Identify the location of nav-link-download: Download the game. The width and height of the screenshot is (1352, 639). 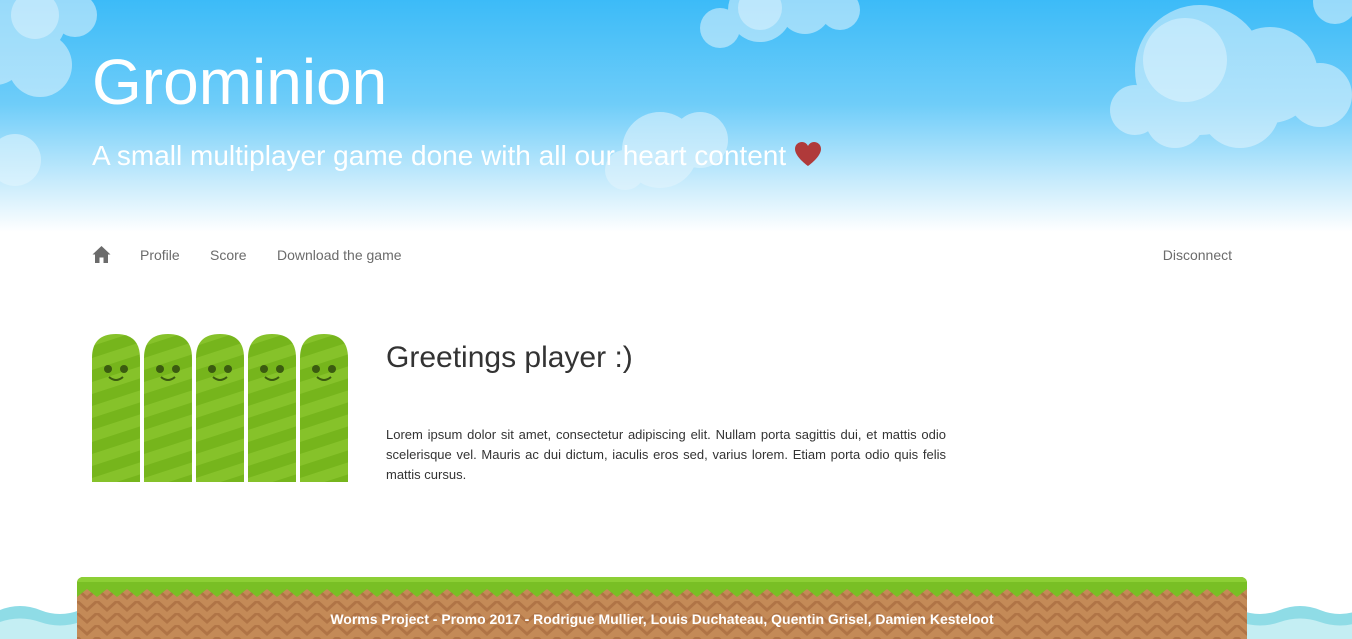
(339, 255).